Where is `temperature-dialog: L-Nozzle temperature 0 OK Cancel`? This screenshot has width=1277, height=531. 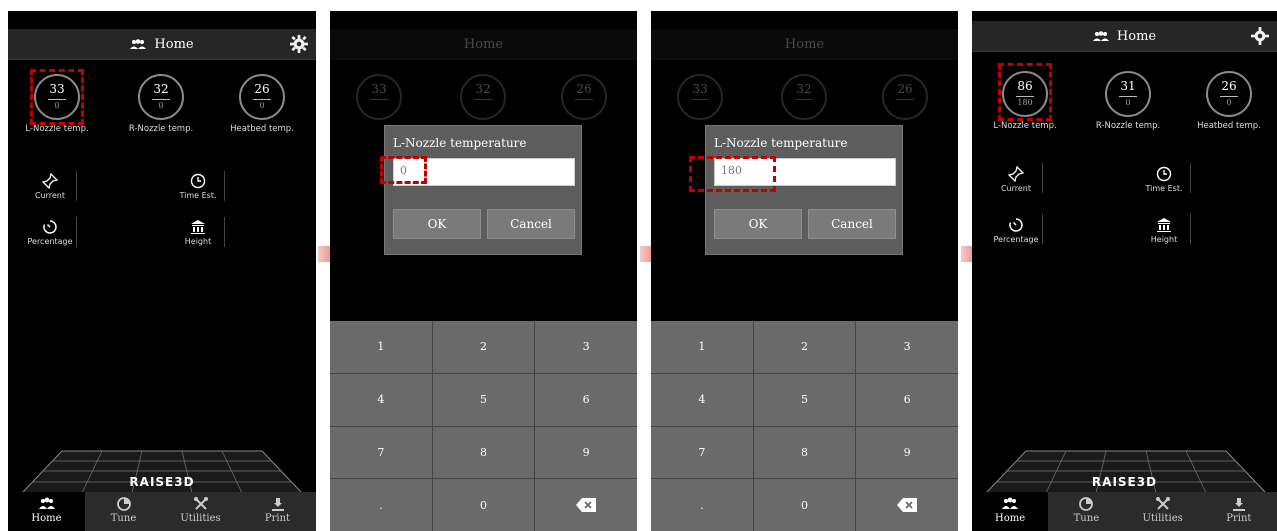
temperature-dialog: L-Nozzle temperature 0 OK Cancel is located at coordinates (483, 190).